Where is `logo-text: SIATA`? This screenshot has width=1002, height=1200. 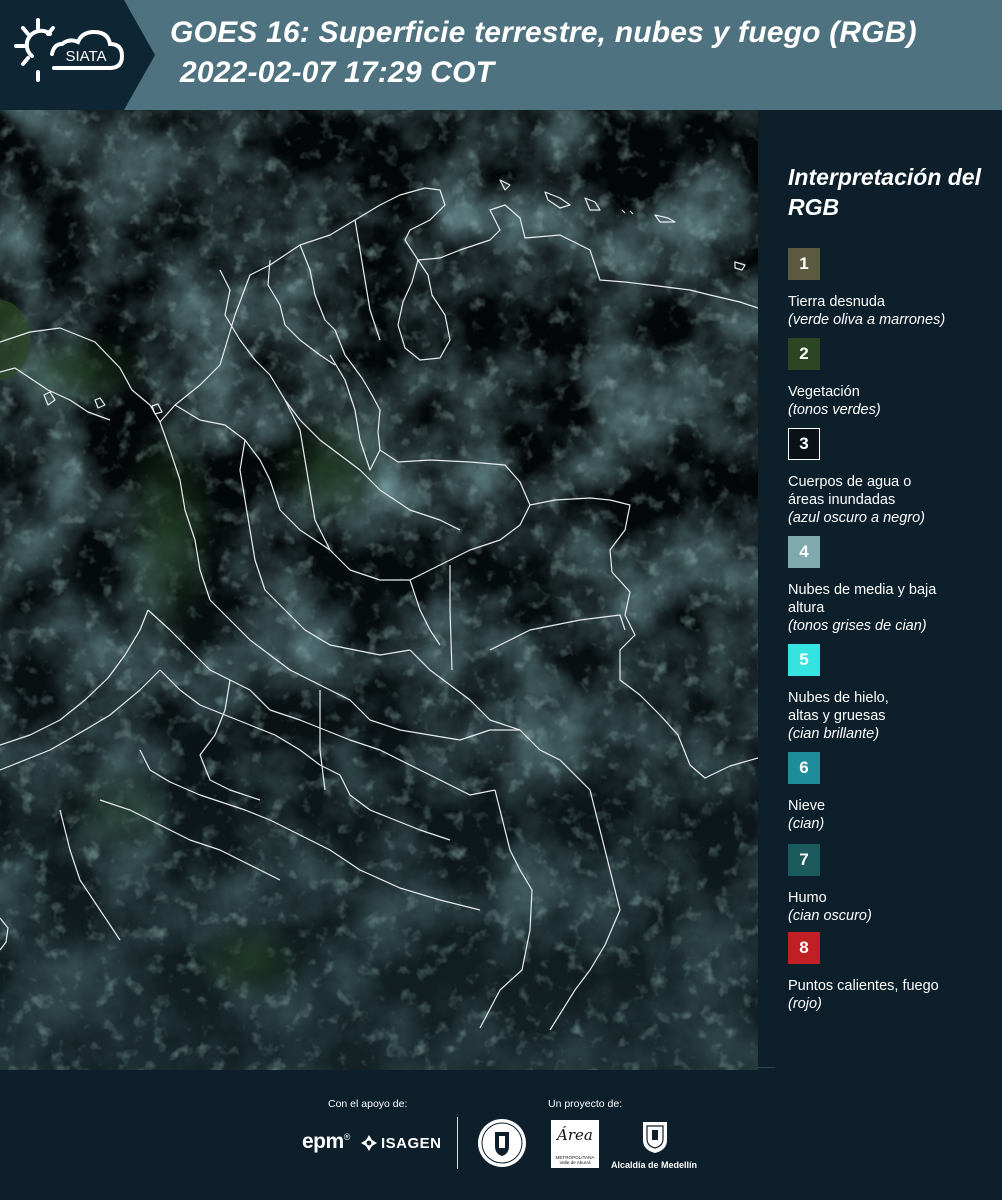
logo-text: SIATA is located at coordinates (85, 56).